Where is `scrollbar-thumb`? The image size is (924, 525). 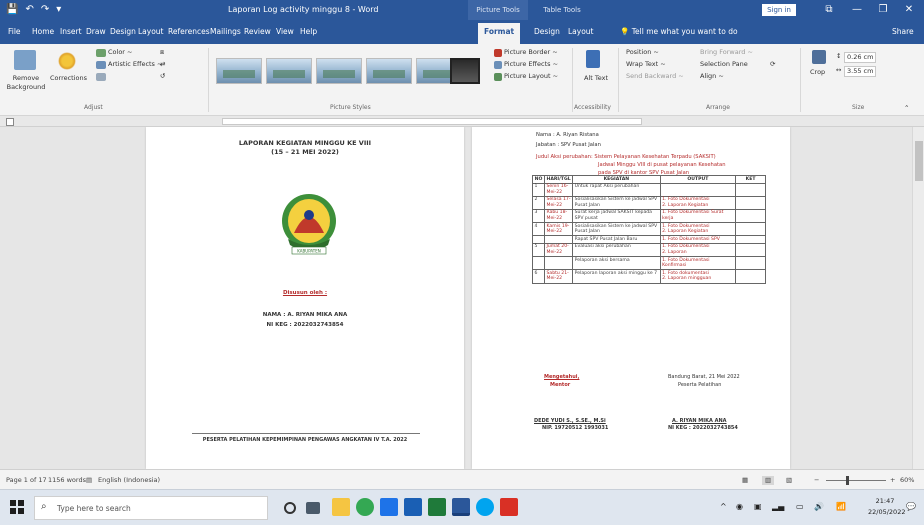
scrollbar-thumb is located at coordinates (919, 161).